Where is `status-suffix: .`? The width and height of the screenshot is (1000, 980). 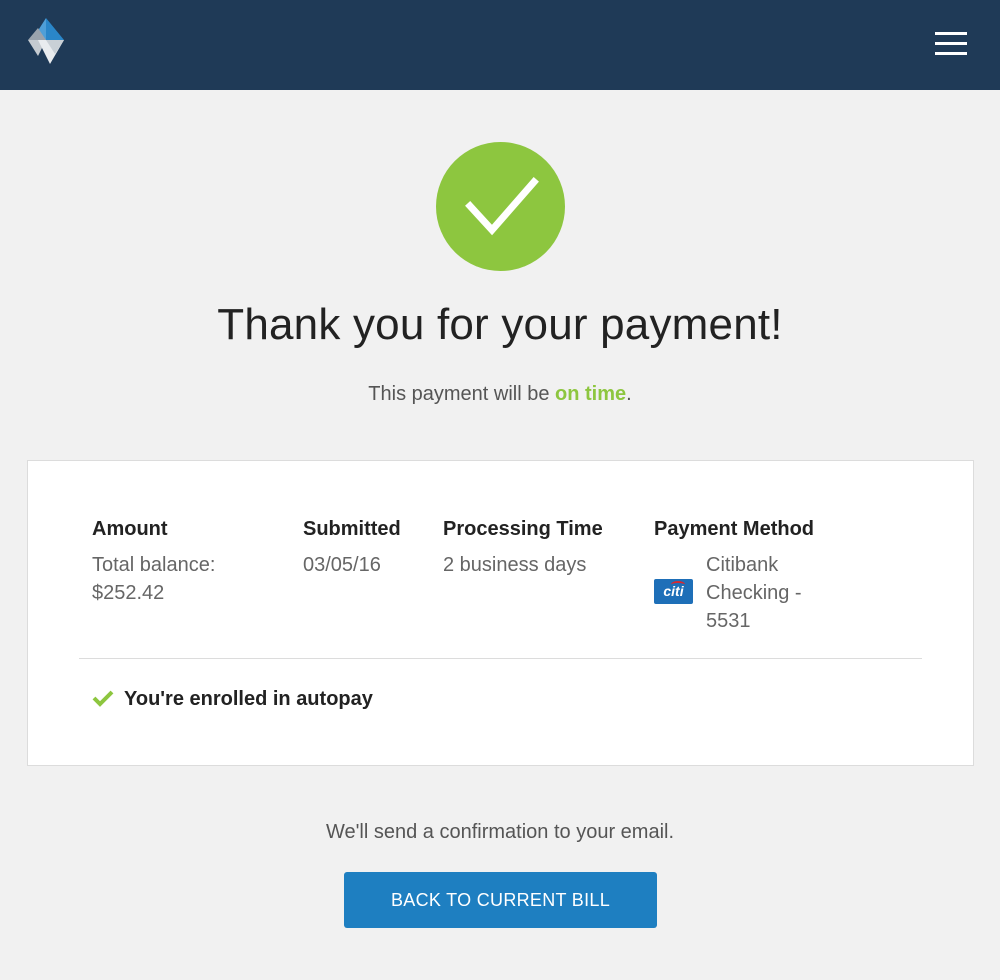
status-suffix: . is located at coordinates (629, 394).